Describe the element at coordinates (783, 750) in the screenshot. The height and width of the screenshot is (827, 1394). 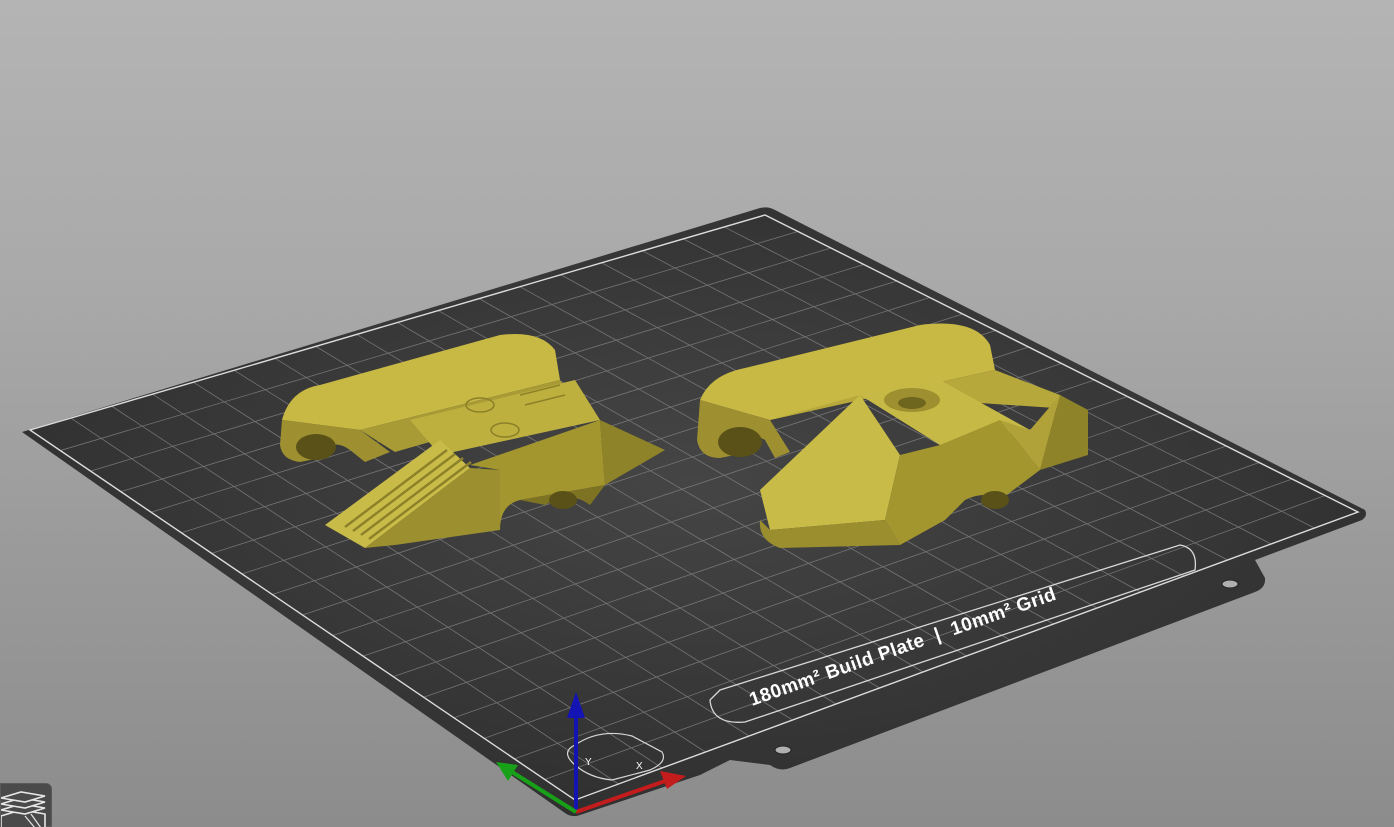
I see `bed-hole-left` at that location.